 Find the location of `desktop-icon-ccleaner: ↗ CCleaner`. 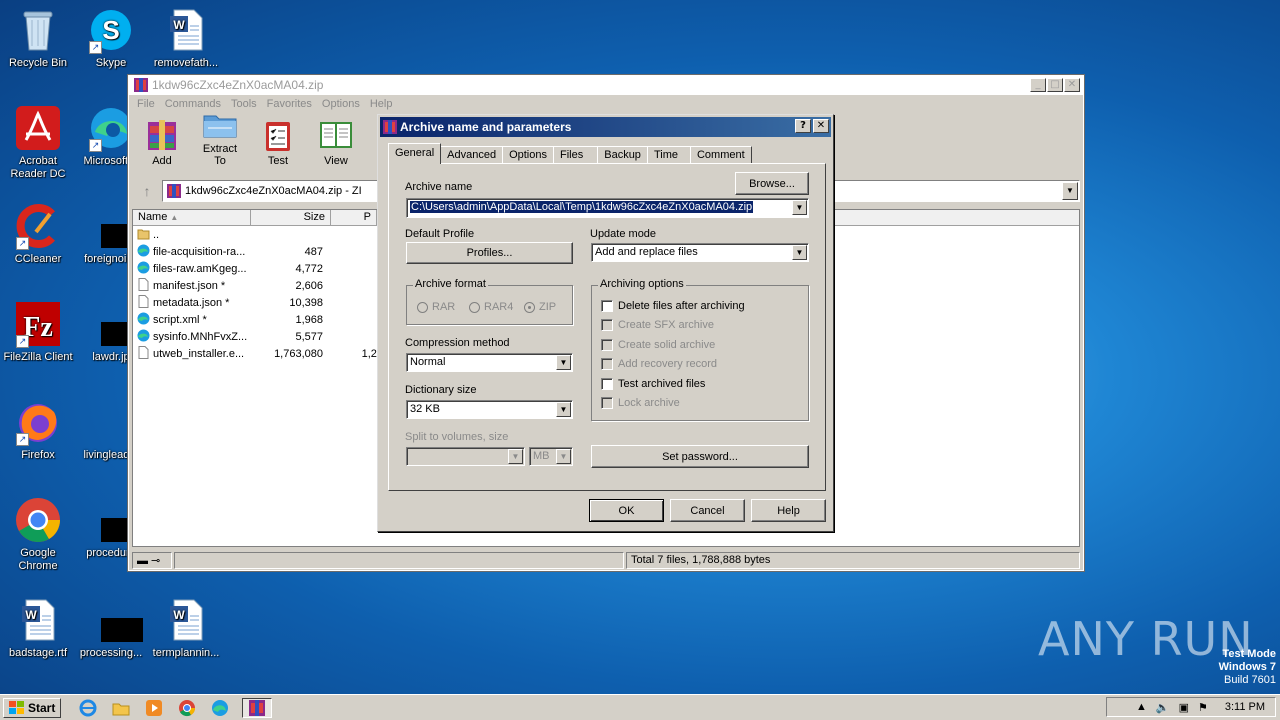

desktop-icon-ccleaner: ↗ CCleaner is located at coordinates (38, 234).